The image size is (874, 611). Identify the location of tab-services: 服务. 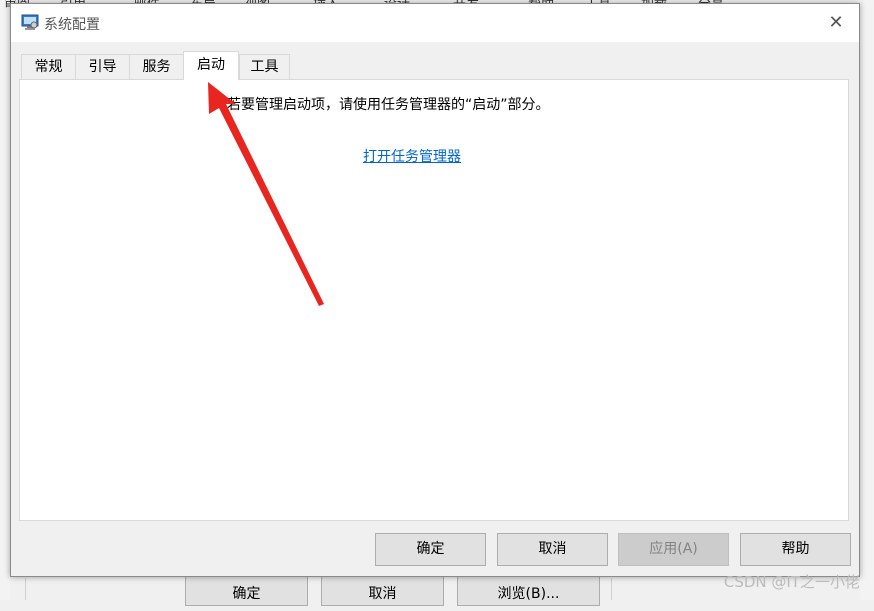
(156, 66).